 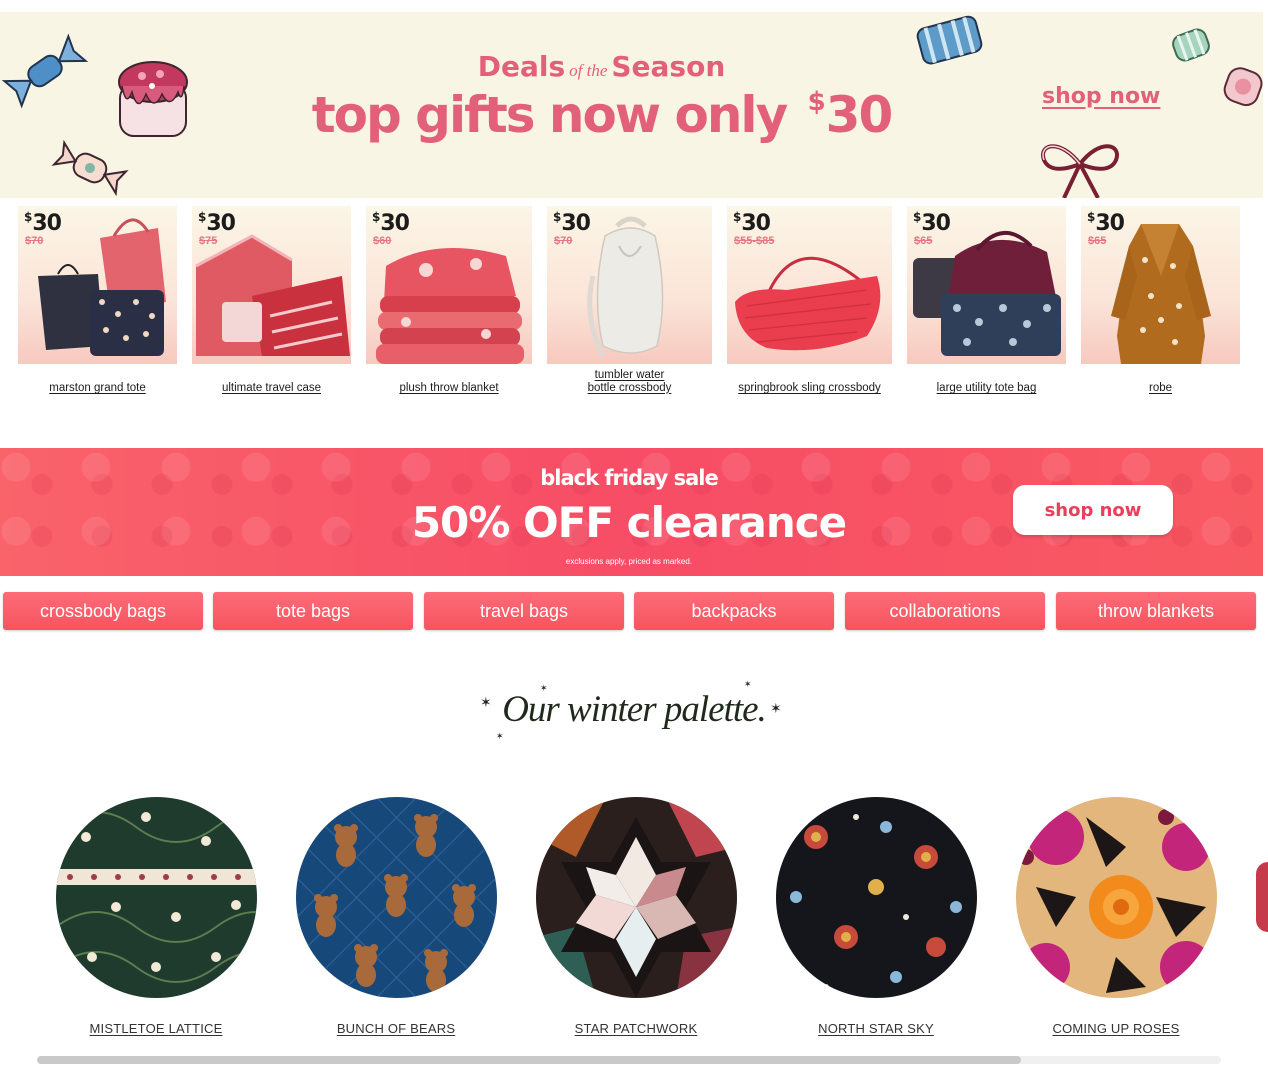 What do you see at coordinates (103, 611) in the screenshot?
I see `category-crossbody-bags: crossbody bags` at bounding box center [103, 611].